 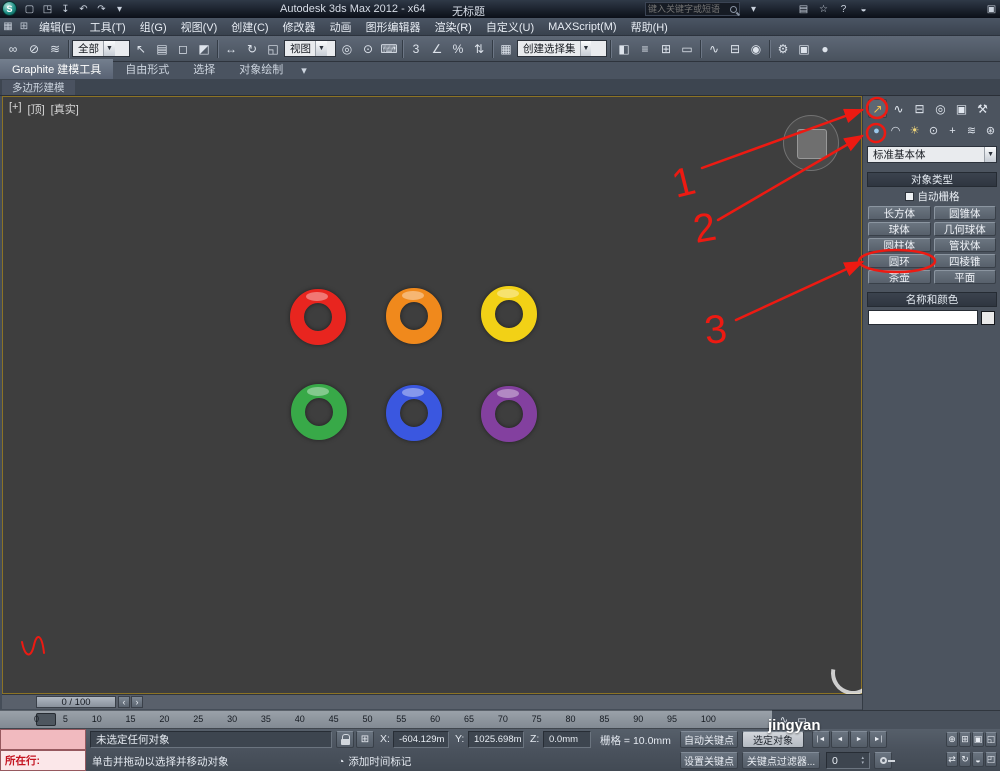 What do you see at coordinates (65, 109) in the screenshot?
I see `viewport-shading-menu: [真实]` at bounding box center [65, 109].